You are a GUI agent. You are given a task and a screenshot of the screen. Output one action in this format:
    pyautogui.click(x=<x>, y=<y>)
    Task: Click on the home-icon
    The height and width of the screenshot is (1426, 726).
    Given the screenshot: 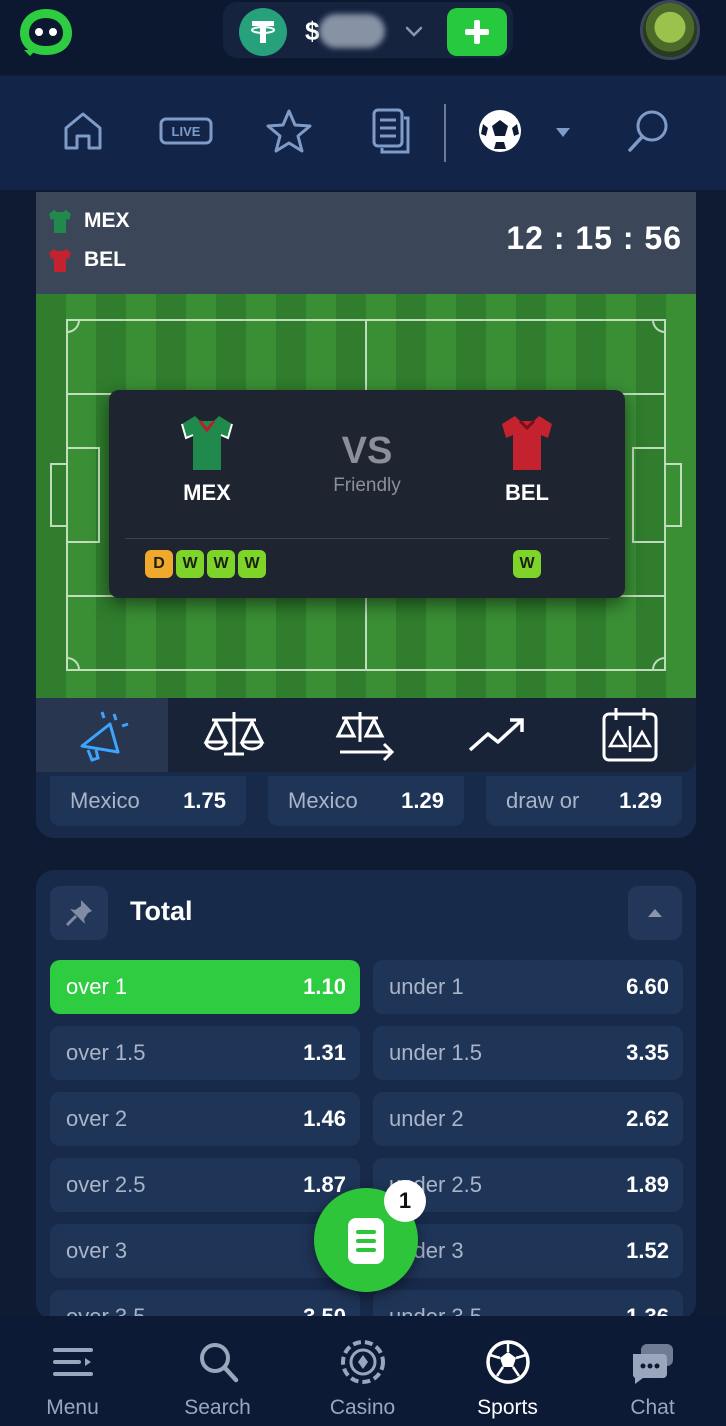 What is the action you would take?
    pyautogui.click(x=83, y=131)
    